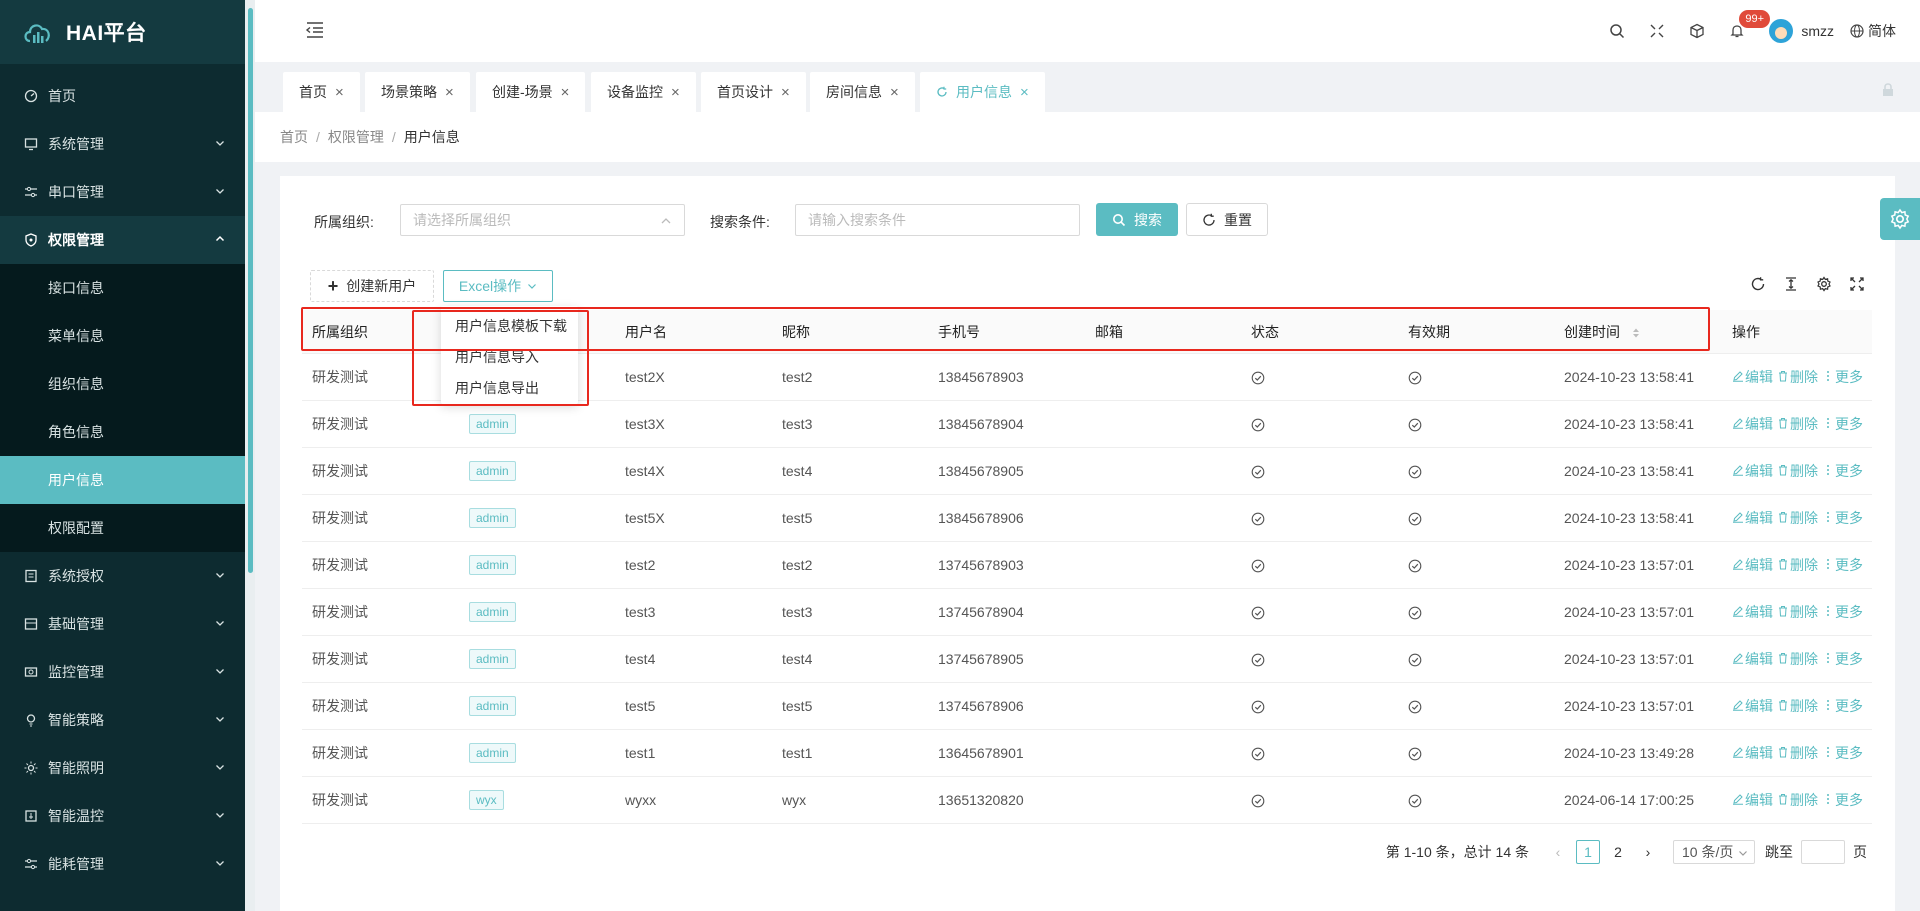 The height and width of the screenshot is (911, 1920). Describe the element at coordinates (122, 32) in the screenshot. I see `logo: HAI平台` at that location.